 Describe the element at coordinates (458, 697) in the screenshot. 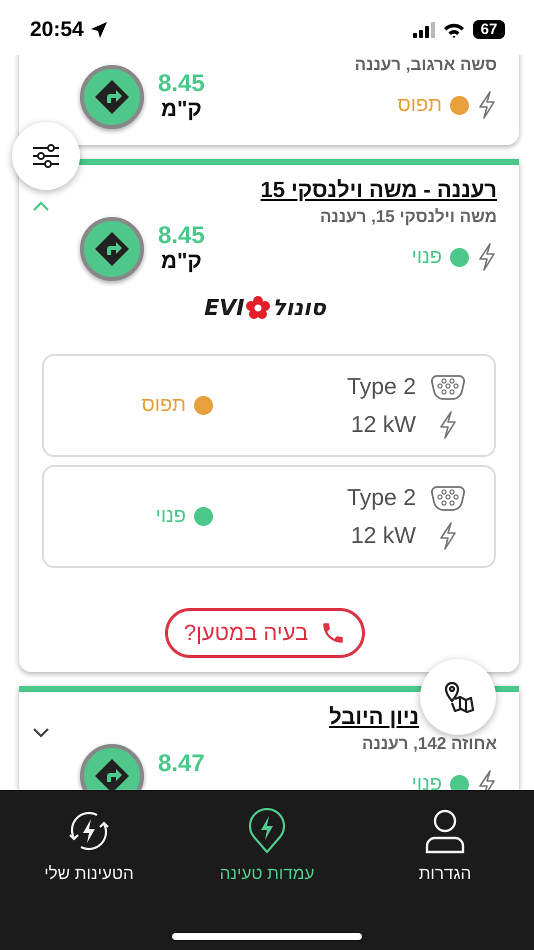

I see `map-pin-icon` at that location.